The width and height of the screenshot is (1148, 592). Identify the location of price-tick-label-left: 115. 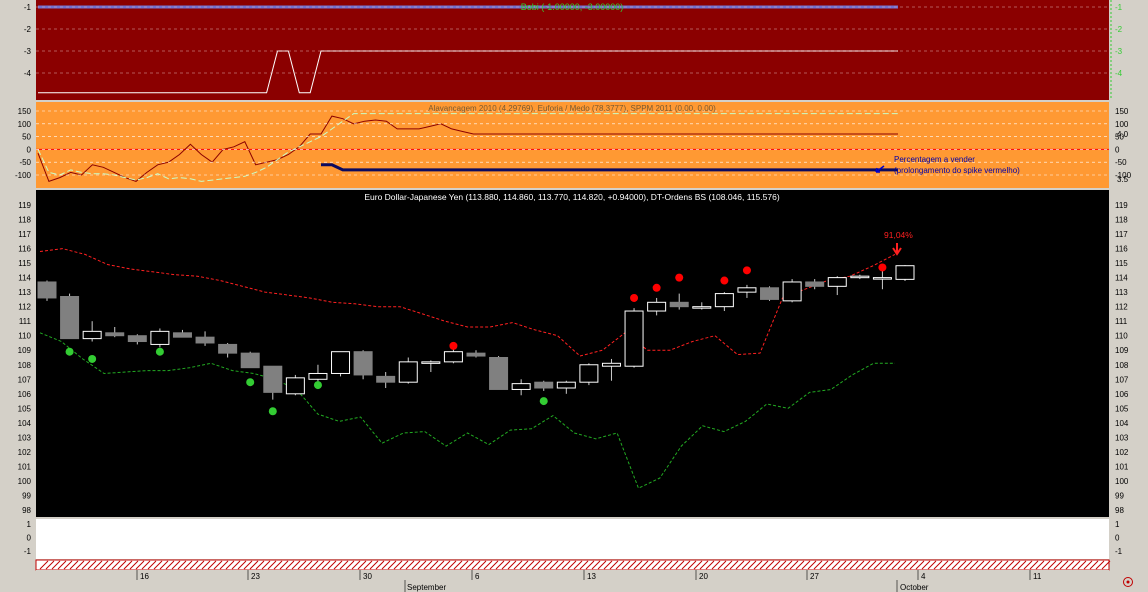
(24, 263).